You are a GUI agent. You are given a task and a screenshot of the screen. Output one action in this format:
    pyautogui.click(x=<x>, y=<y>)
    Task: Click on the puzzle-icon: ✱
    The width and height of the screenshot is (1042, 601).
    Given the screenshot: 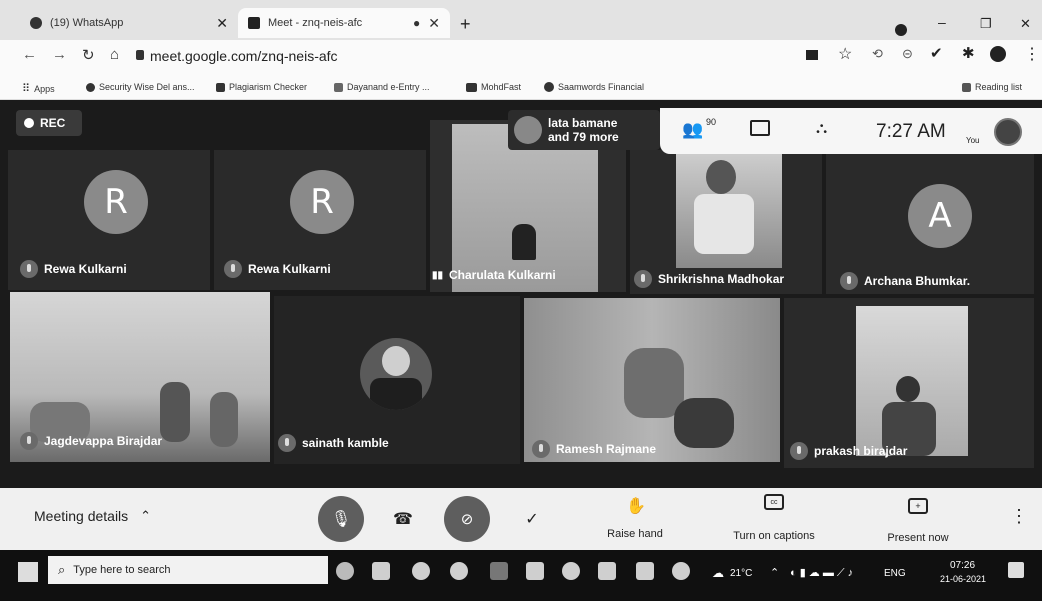 What is the action you would take?
    pyautogui.click(x=968, y=53)
    